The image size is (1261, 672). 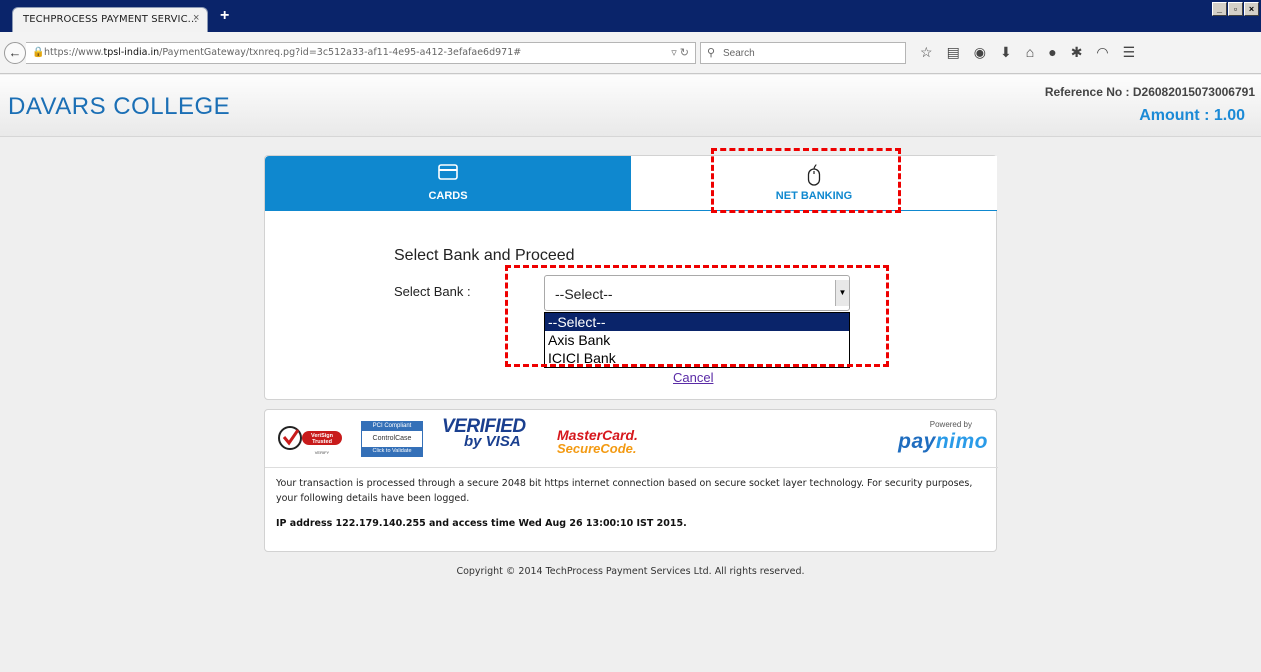 What do you see at coordinates (15, 53) in the screenshot?
I see `back-arrow-icon: ←` at bounding box center [15, 53].